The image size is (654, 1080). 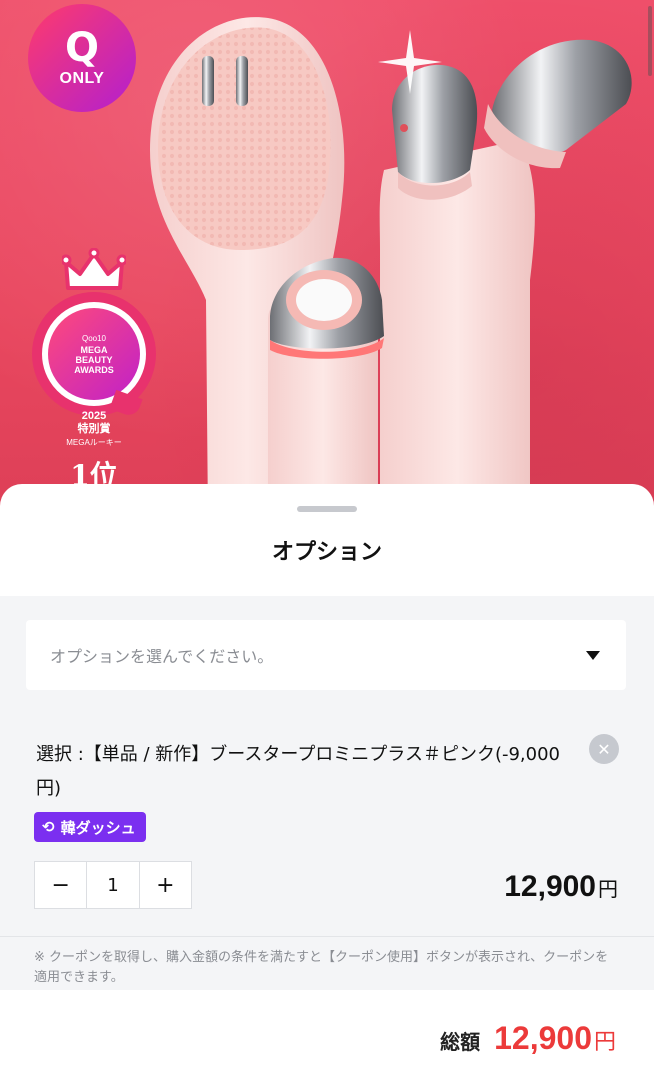 What do you see at coordinates (165, 885) in the screenshot?
I see `increase-quantity-button: +` at bounding box center [165, 885].